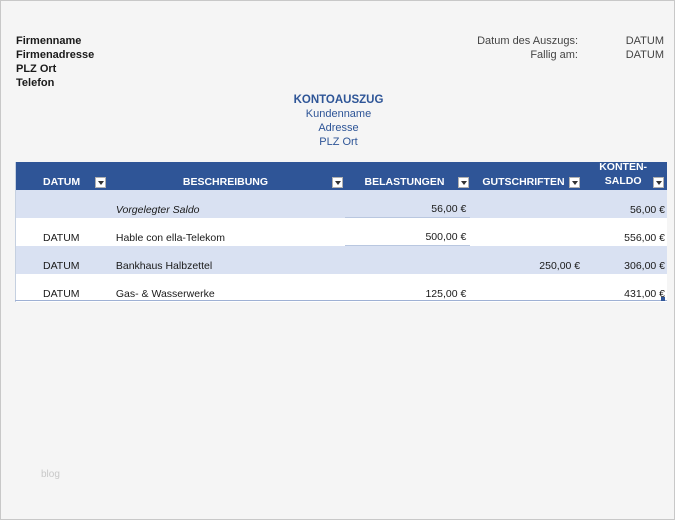  Describe the element at coordinates (226, 288) in the screenshot. I see `cell-description: Gas- & Wasserwerke` at that location.